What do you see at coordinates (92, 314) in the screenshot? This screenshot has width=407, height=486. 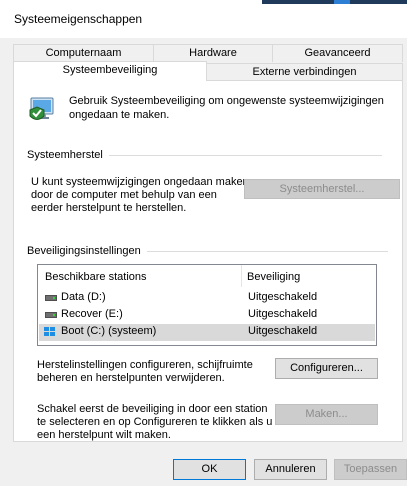 I see `drive-name: Recover (E:)` at bounding box center [92, 314].